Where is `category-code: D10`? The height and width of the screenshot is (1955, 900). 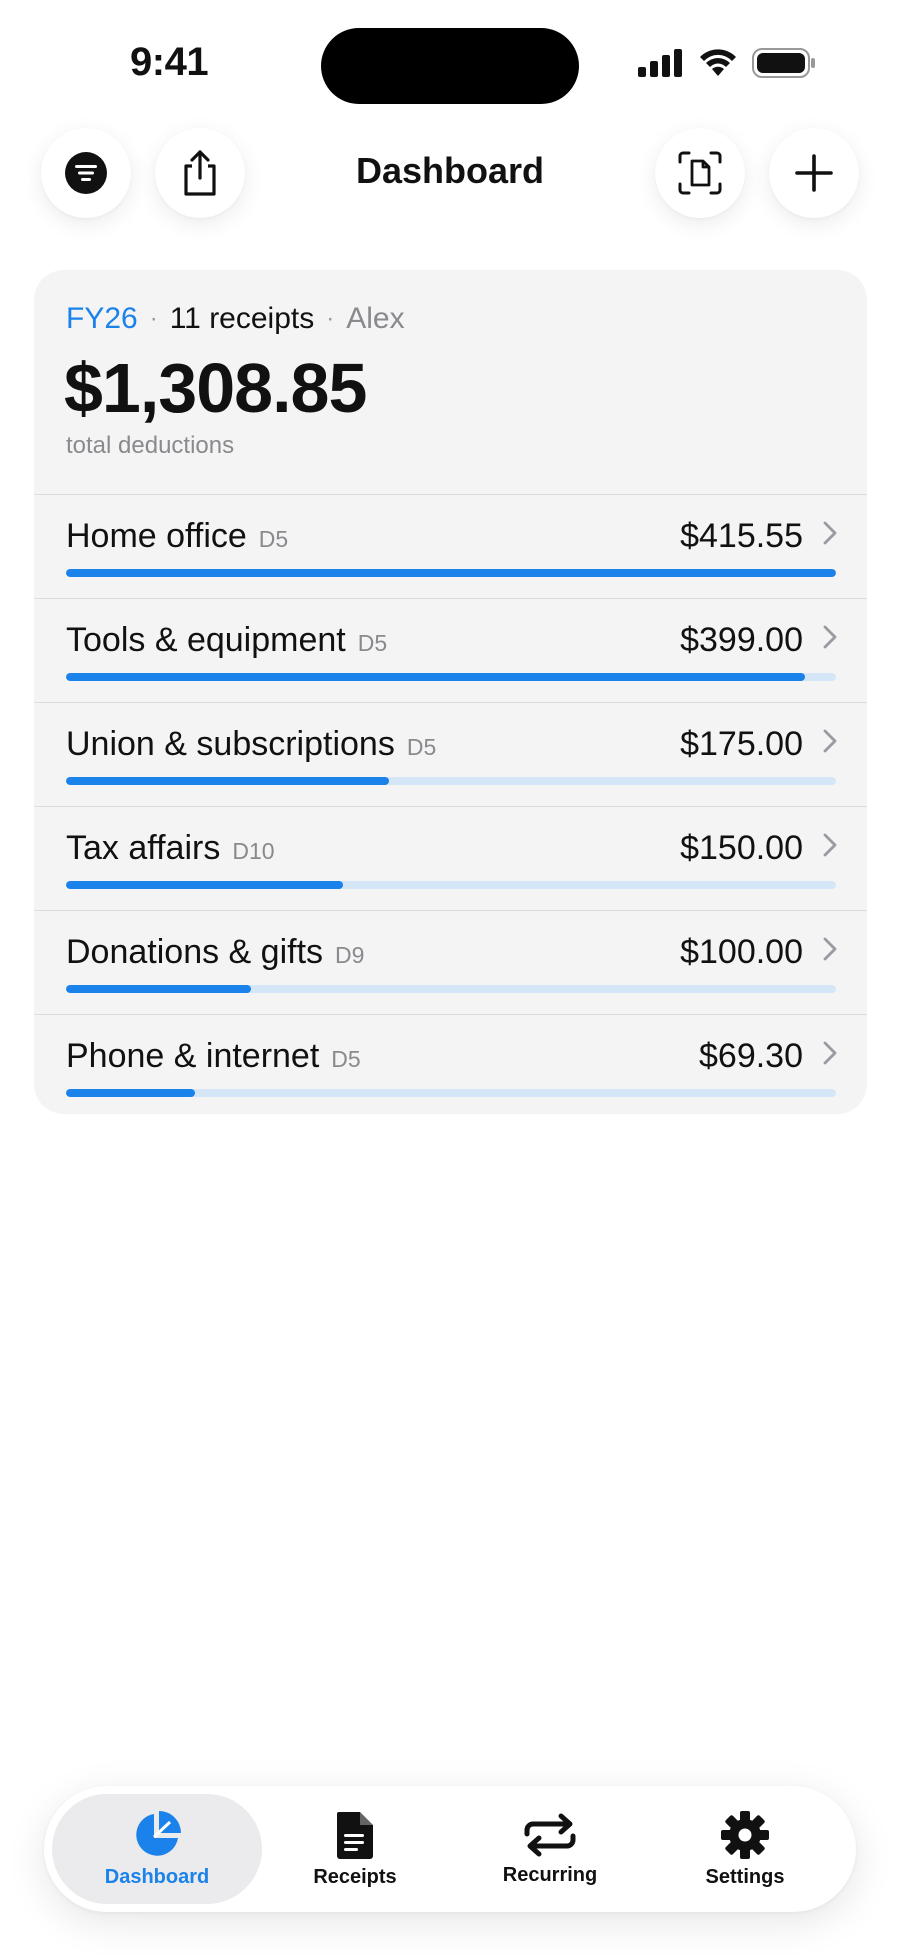 category-code: D10 is located at coordinates (253, 851).